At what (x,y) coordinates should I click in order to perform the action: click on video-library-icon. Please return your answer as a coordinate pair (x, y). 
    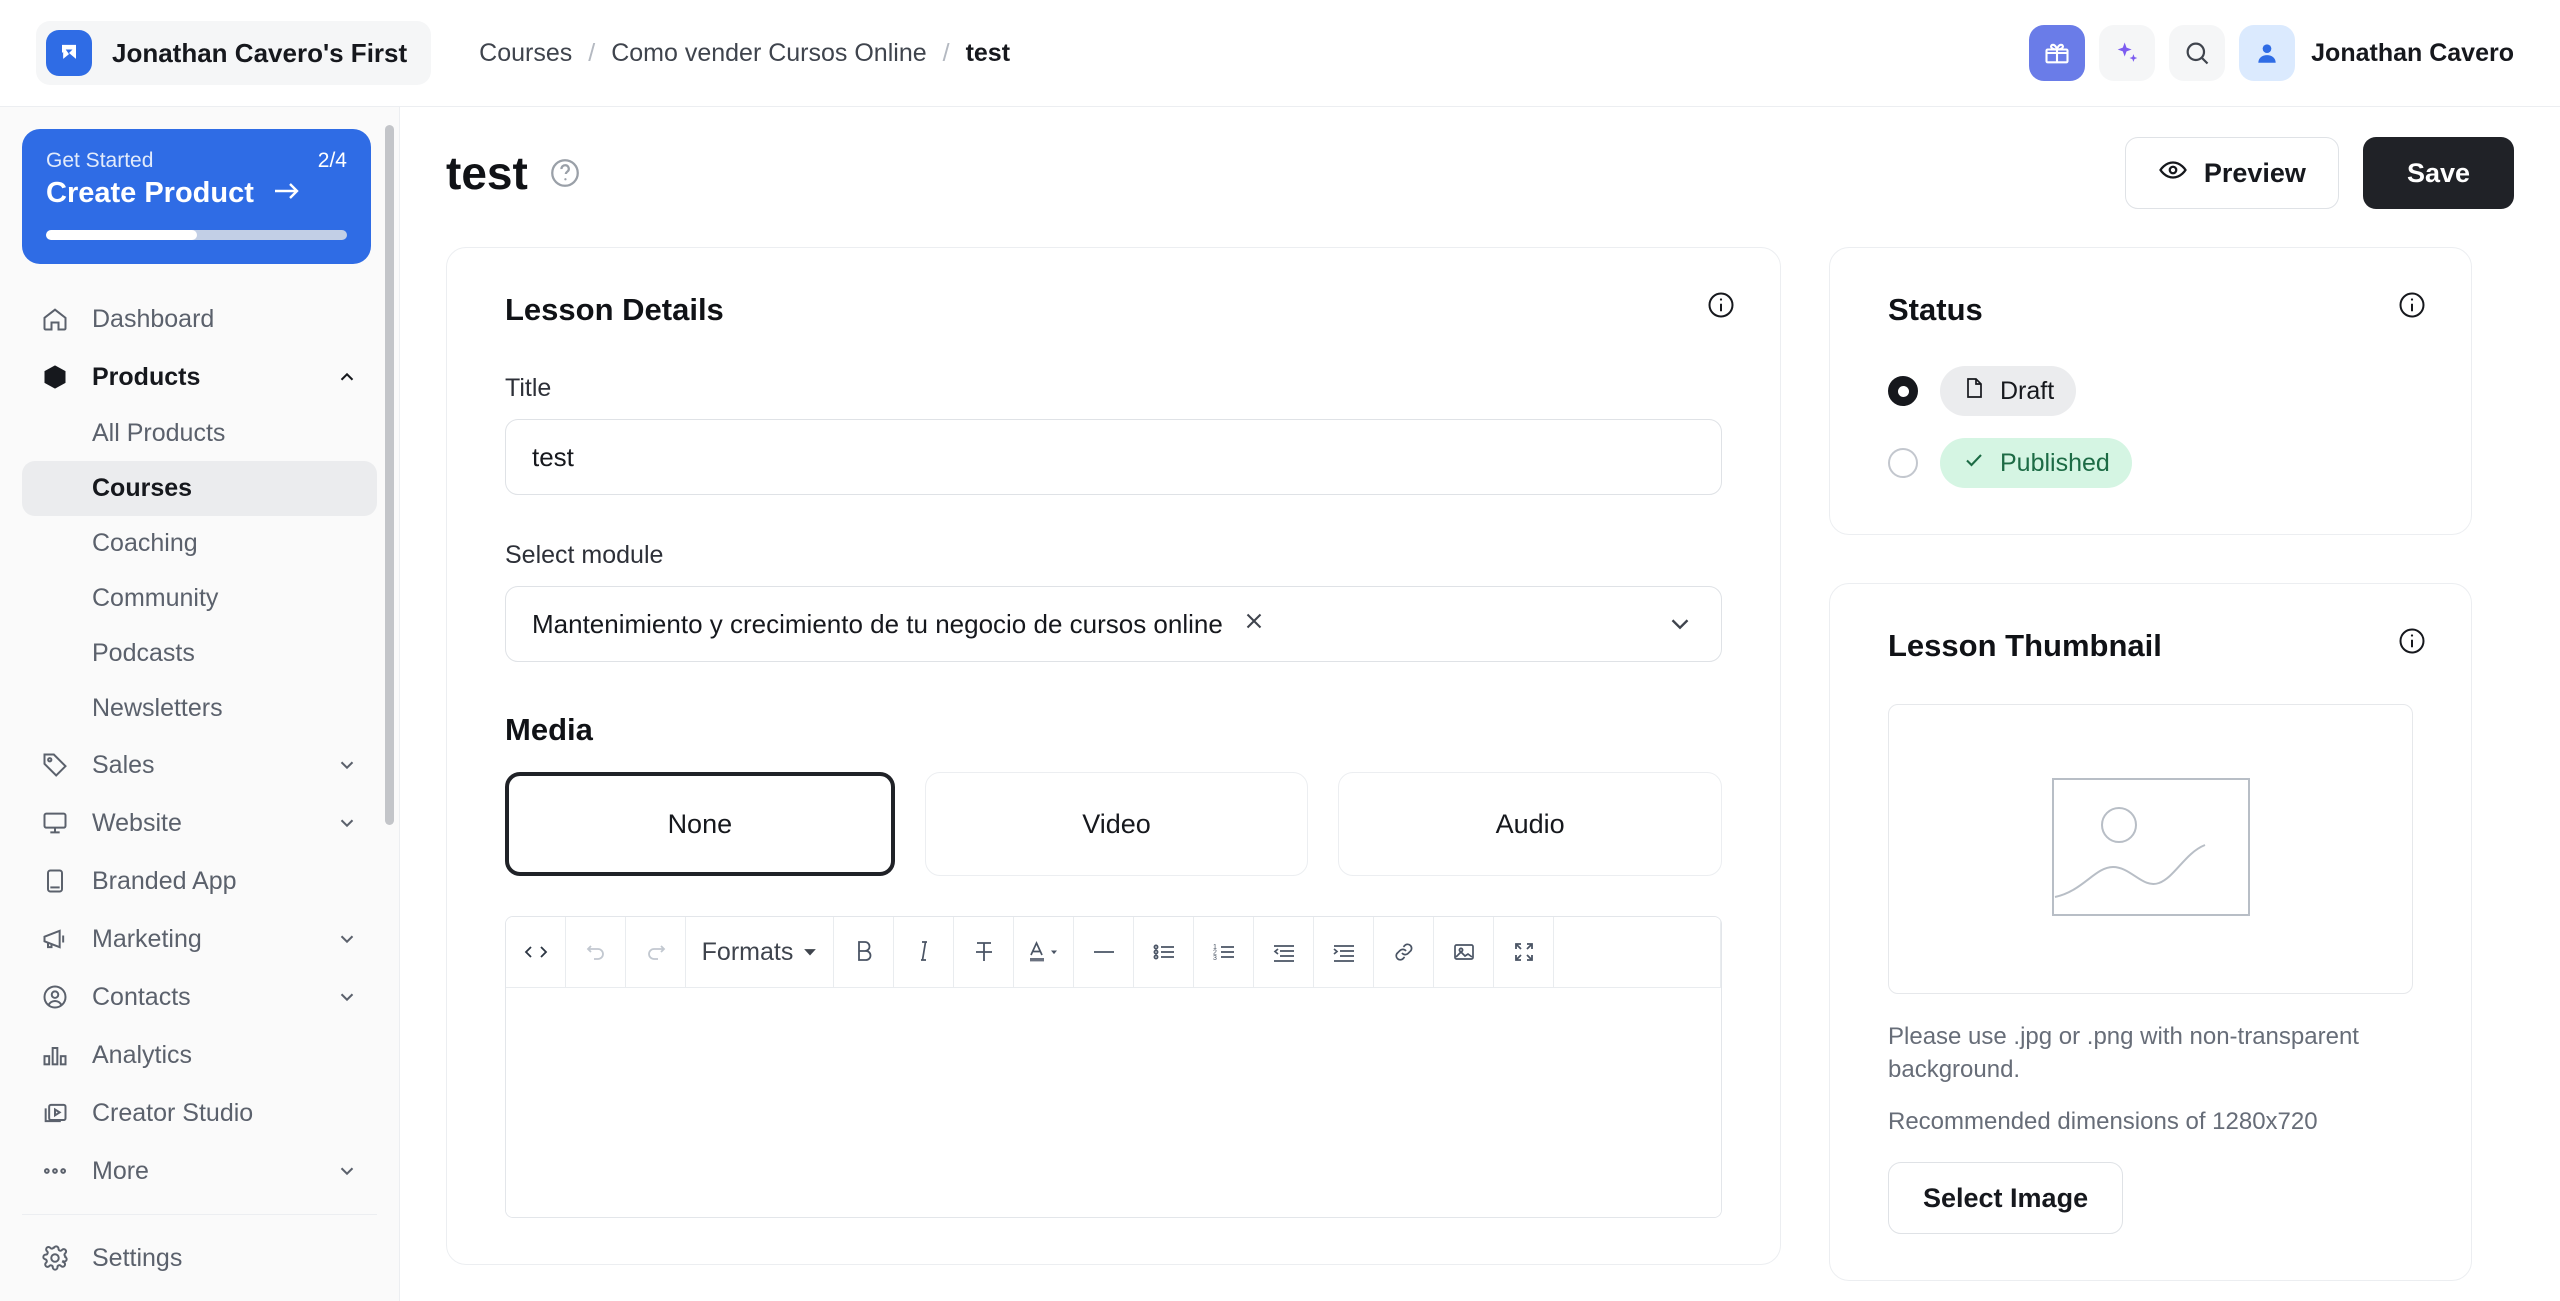
    Looking at the image, I should click on (55, 1113).